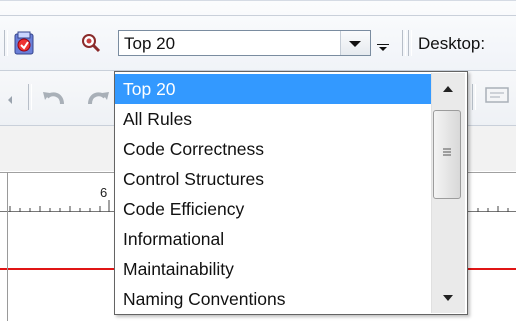  Describe the element at coordinates (273, 89) in the screenshot. I see `dropdown-option: Top 20` at that location.